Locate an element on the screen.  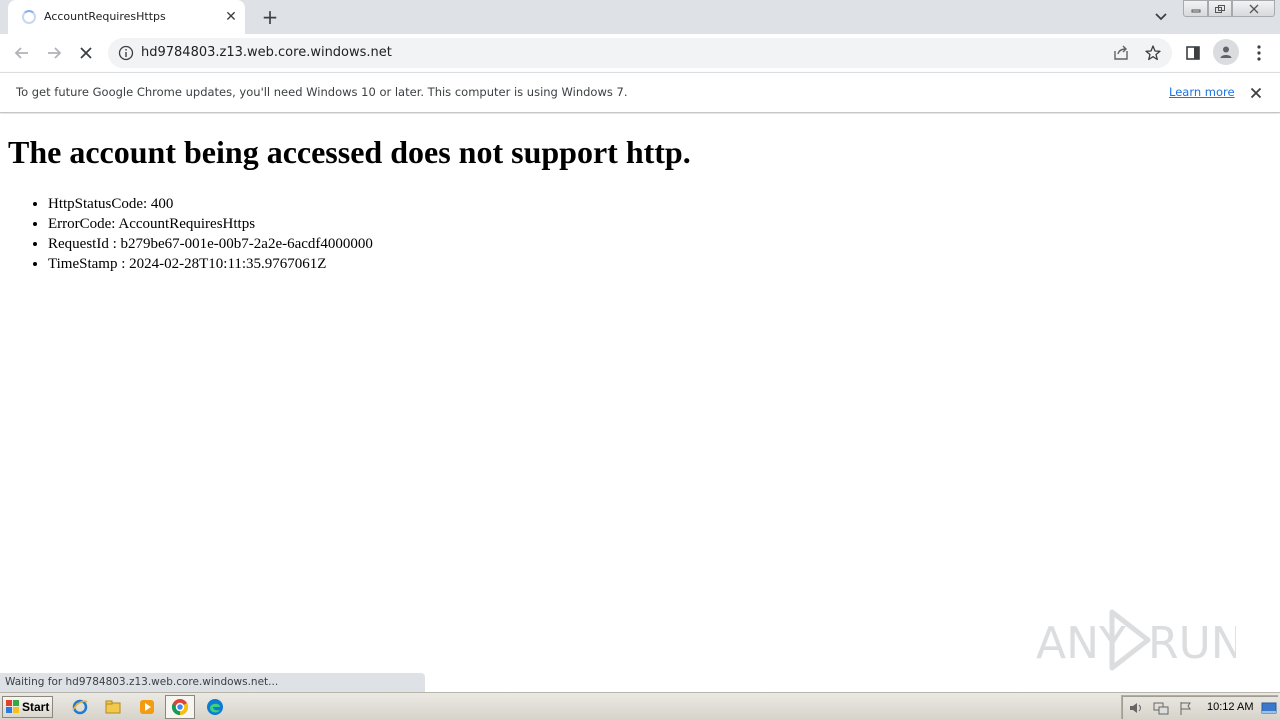
tab-search-chevron-icon is located at coordinates (1161, 17).